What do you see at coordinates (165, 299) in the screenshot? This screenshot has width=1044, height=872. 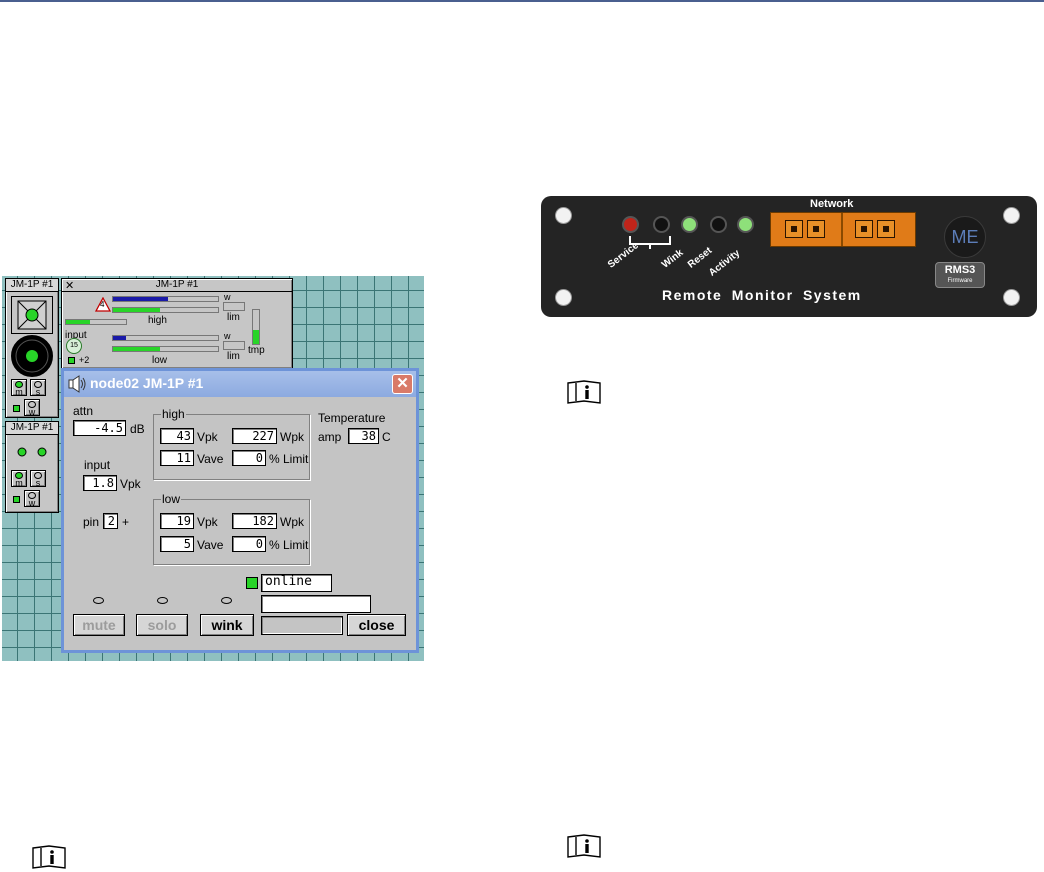 I see `high-watts-meter` at bounding box center [165, 299].